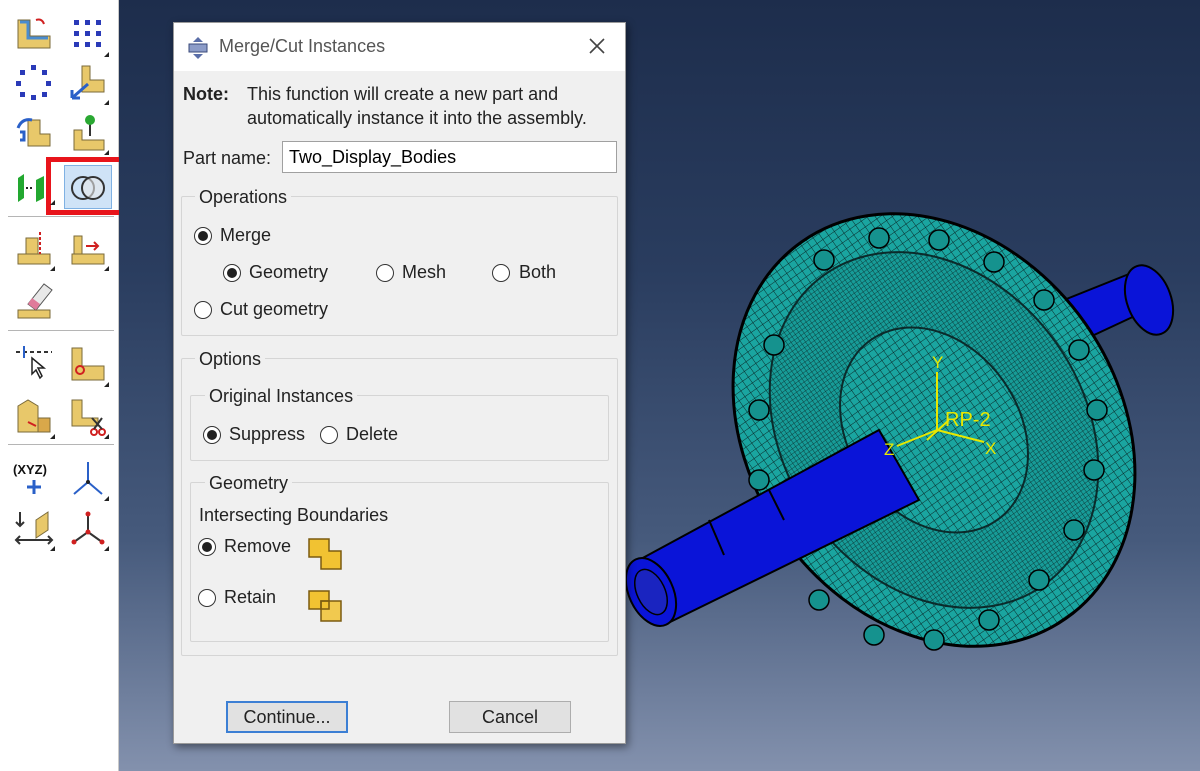  Describe the element at coordinates (302, 46) in the screenshot. I see `dialog-title: Merge/Cut Instances` at that location.